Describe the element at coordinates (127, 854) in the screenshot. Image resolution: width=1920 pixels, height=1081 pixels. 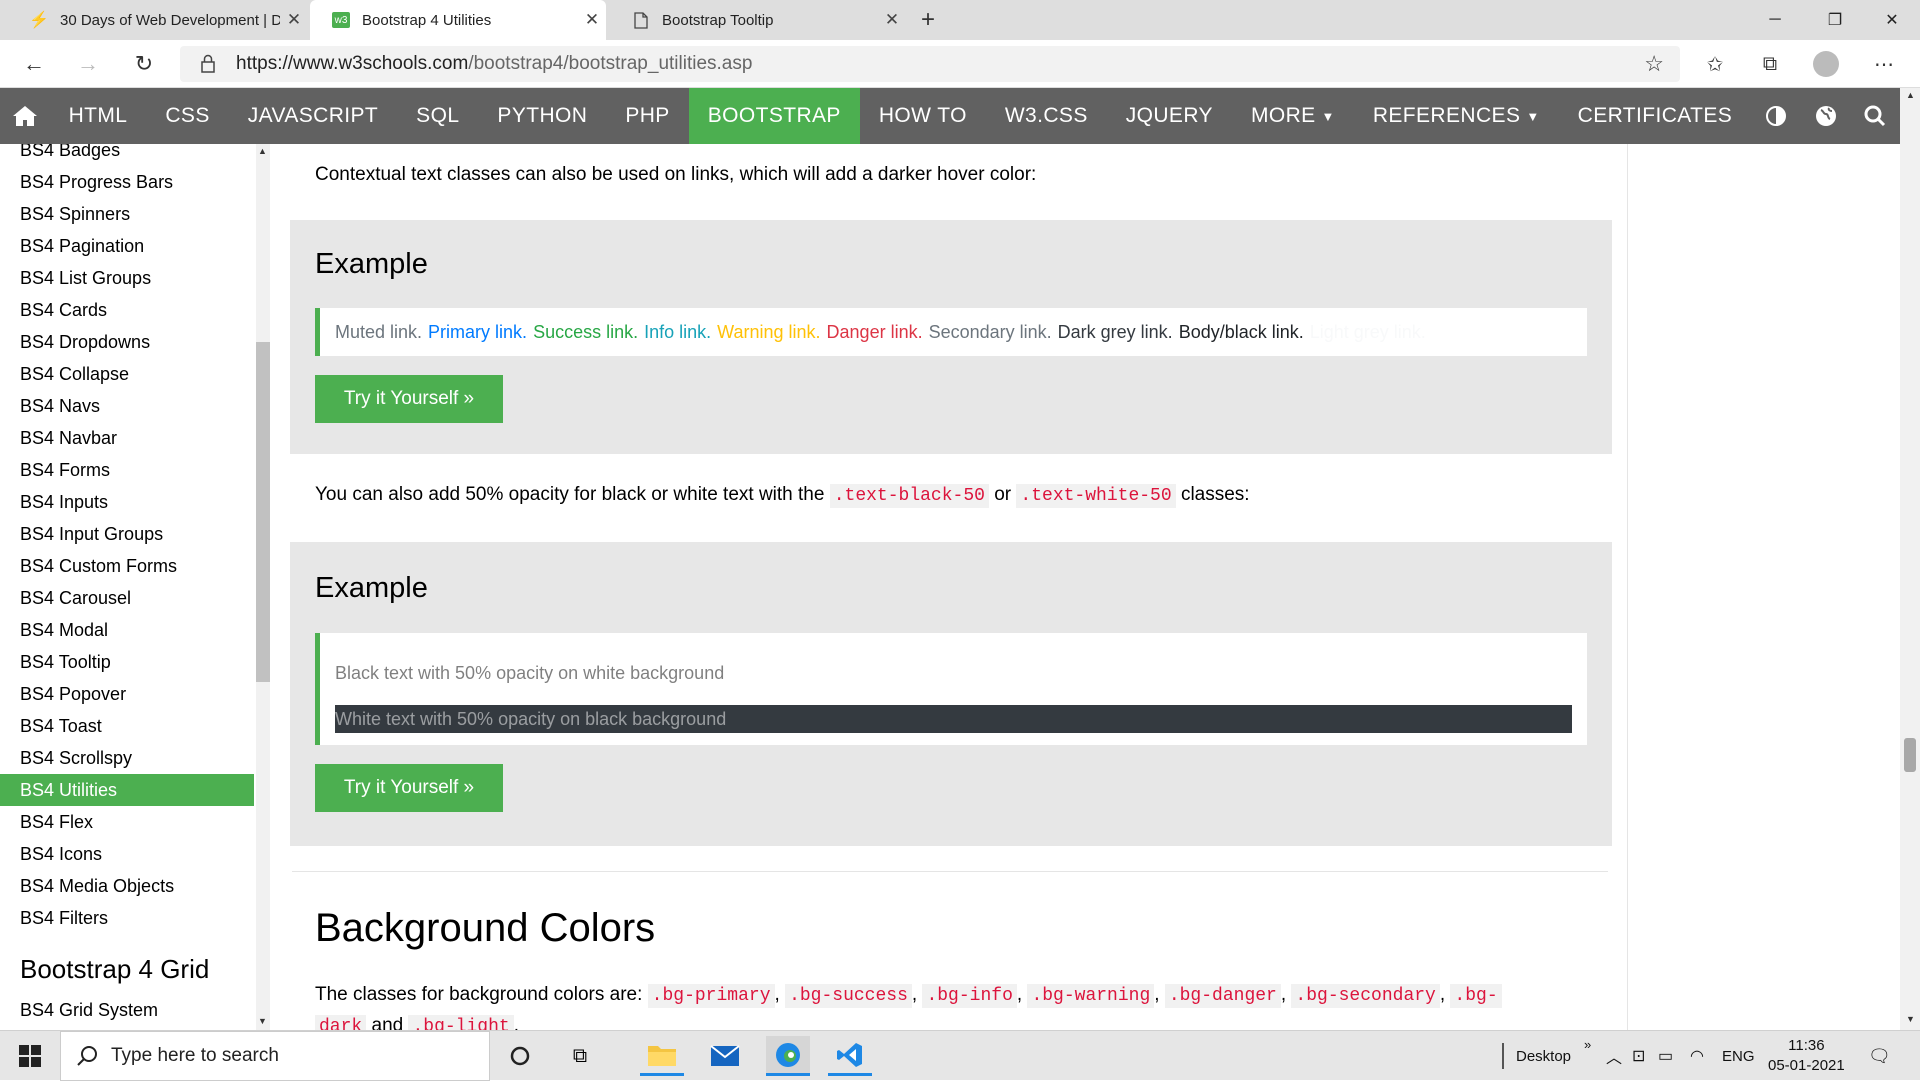
I see `sidebar-item: BS4 Icons` at that location.